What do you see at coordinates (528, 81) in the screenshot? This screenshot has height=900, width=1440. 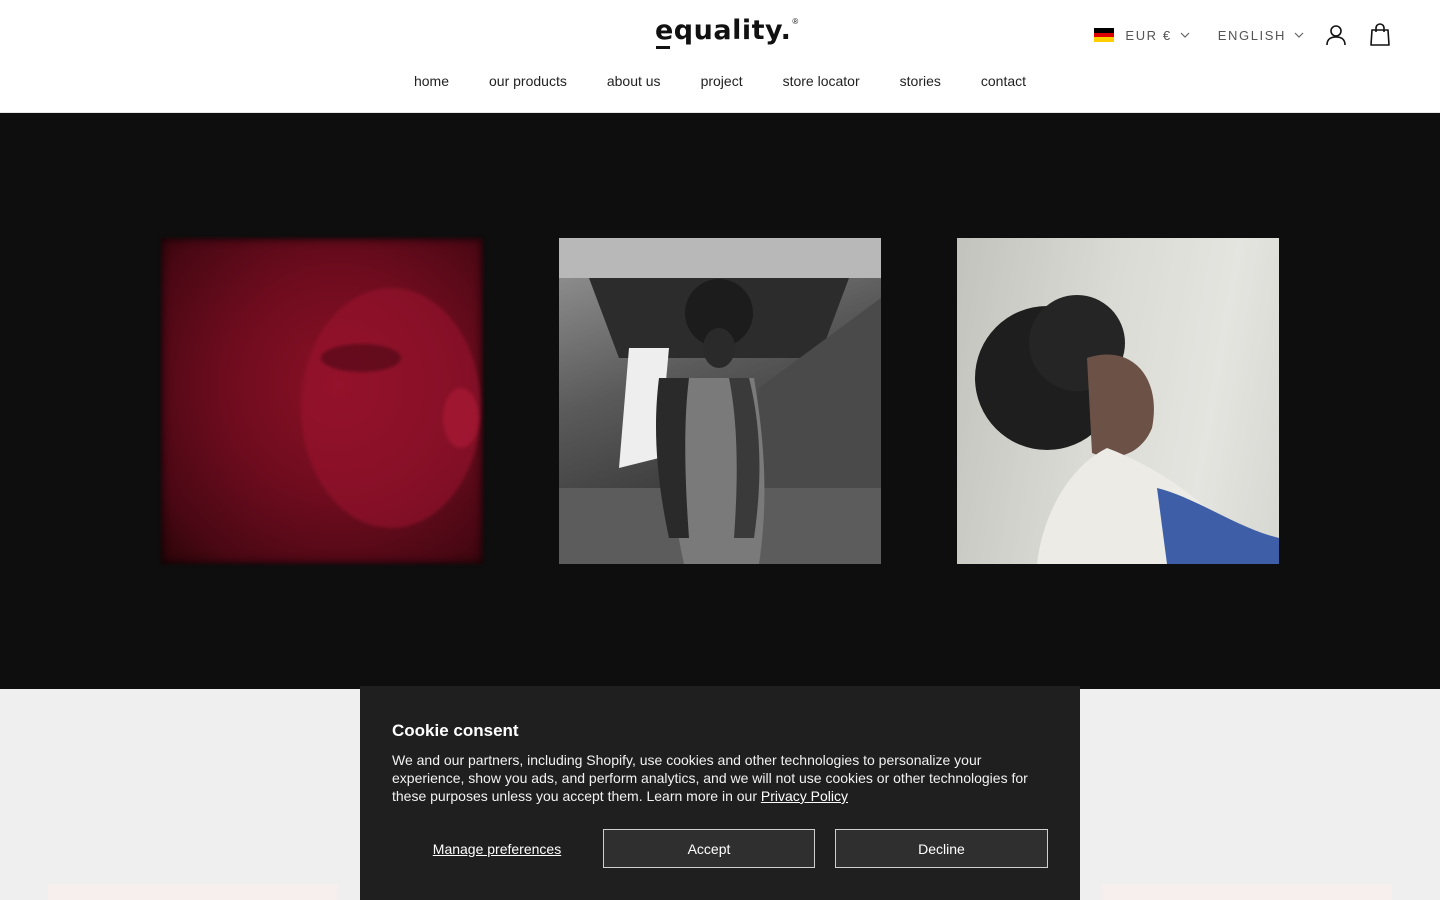 I see `nav-item-our-products: our products` at bounding box center [528, 81].